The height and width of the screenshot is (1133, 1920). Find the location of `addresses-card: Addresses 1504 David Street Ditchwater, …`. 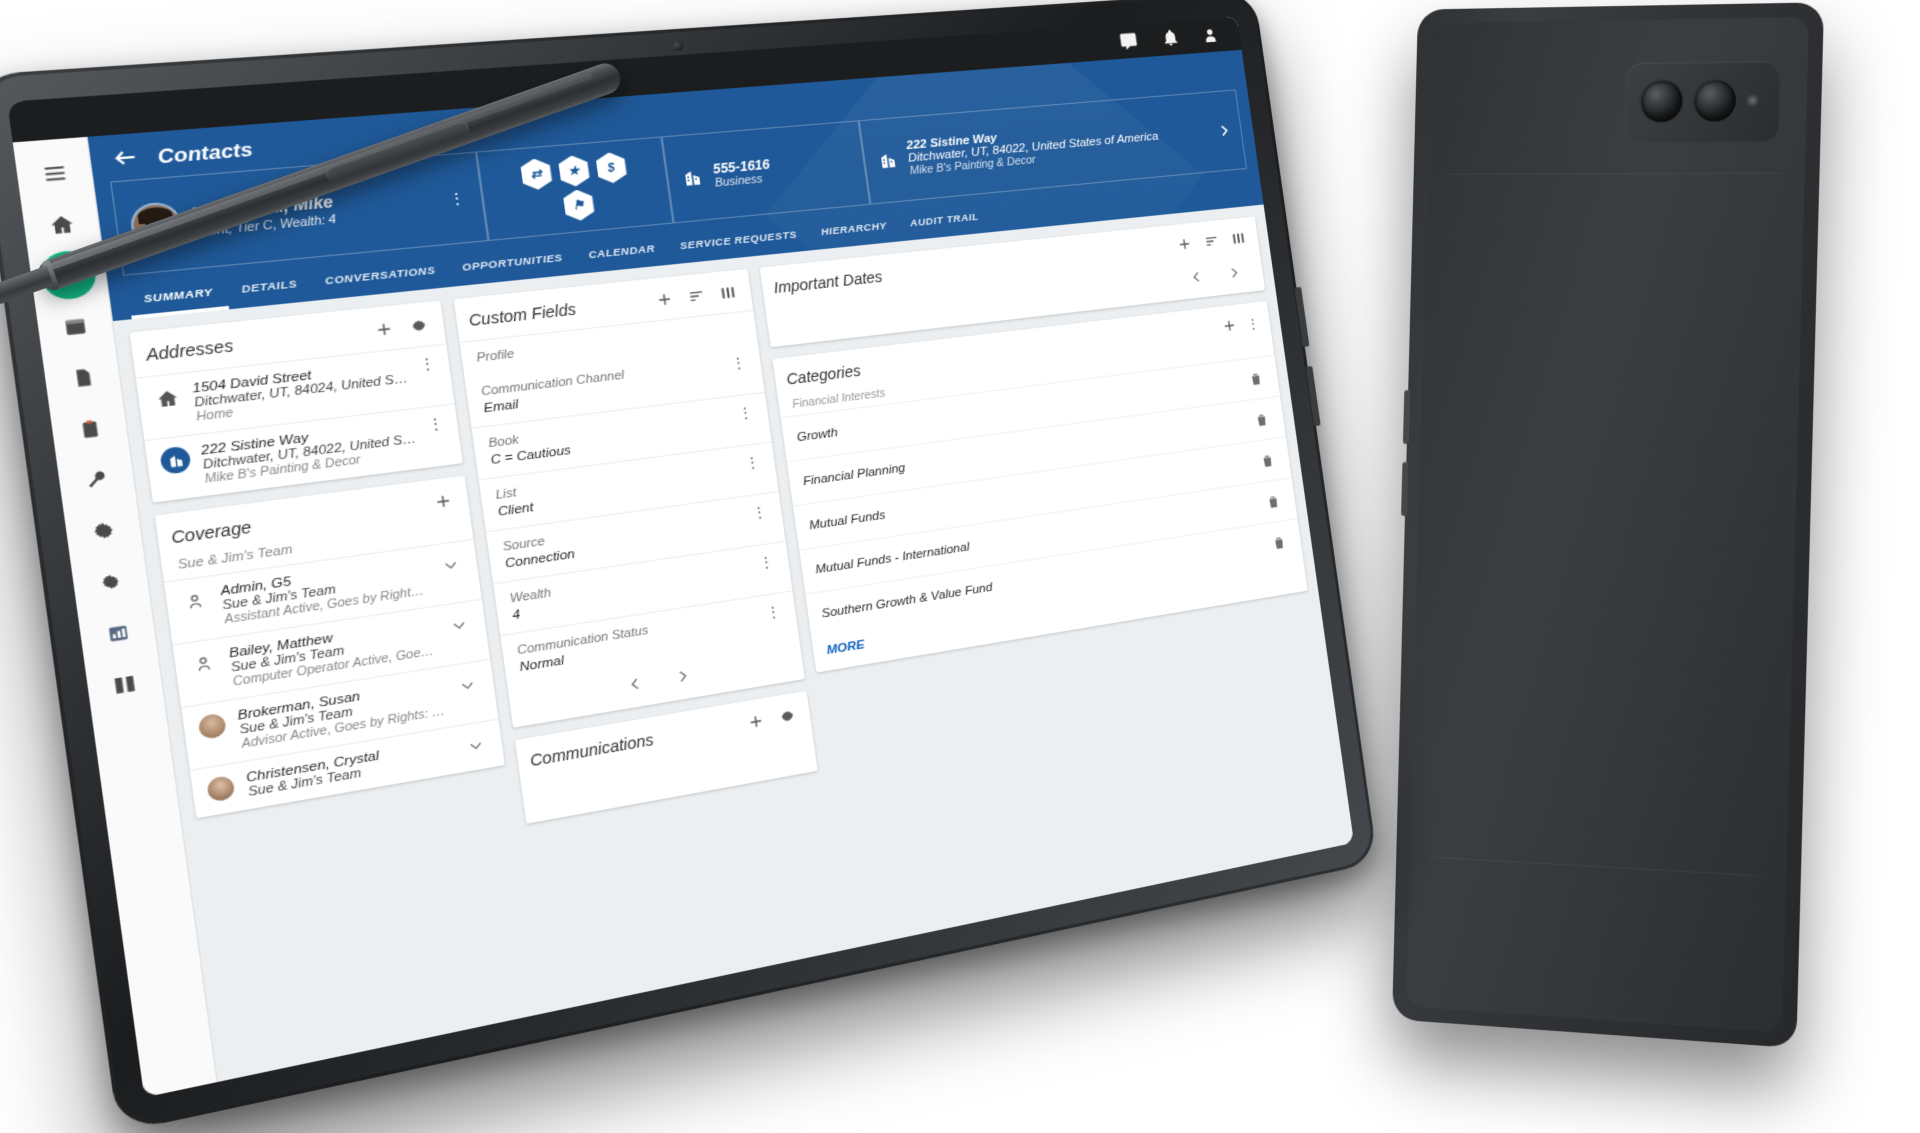

addresses-card: Addresses 1504 David Street Ditchwater, … is located at coordinates (296, 401).